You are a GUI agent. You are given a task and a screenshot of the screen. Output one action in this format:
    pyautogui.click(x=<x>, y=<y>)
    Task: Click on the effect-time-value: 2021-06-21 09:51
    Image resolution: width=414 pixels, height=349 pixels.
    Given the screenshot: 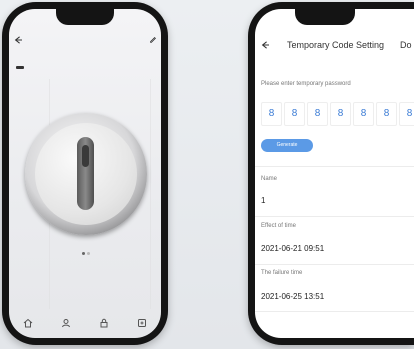 What is the action you would take?
    pyautogui.click(x=292, y=248)
    